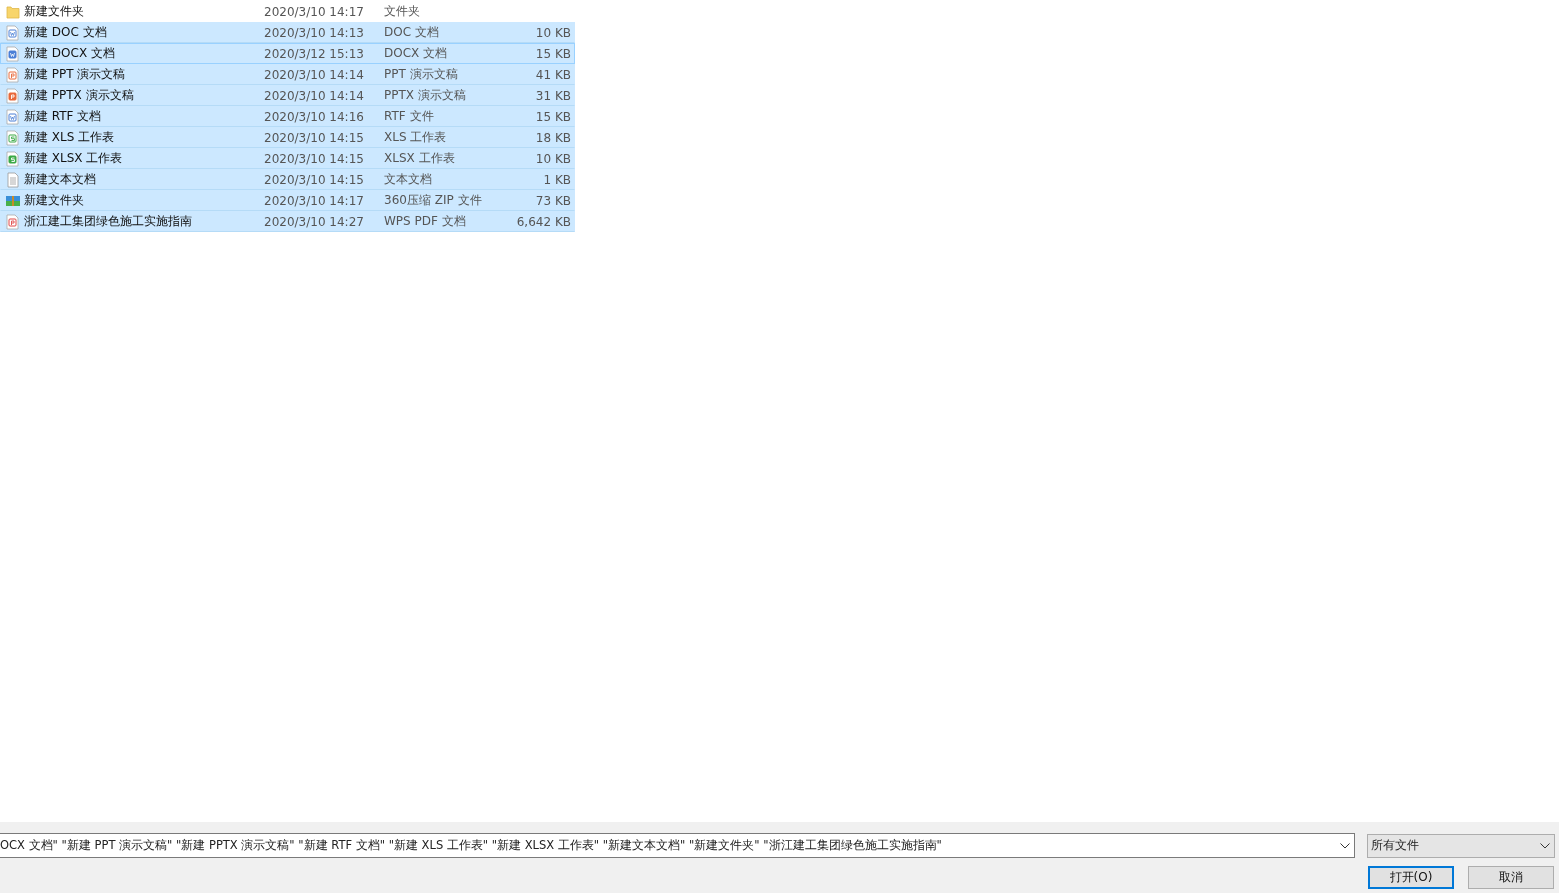  Describe the element at coordinates (1461, 845) in the screenshot. I see `file-type-dropdown: 所有文件` at that location.